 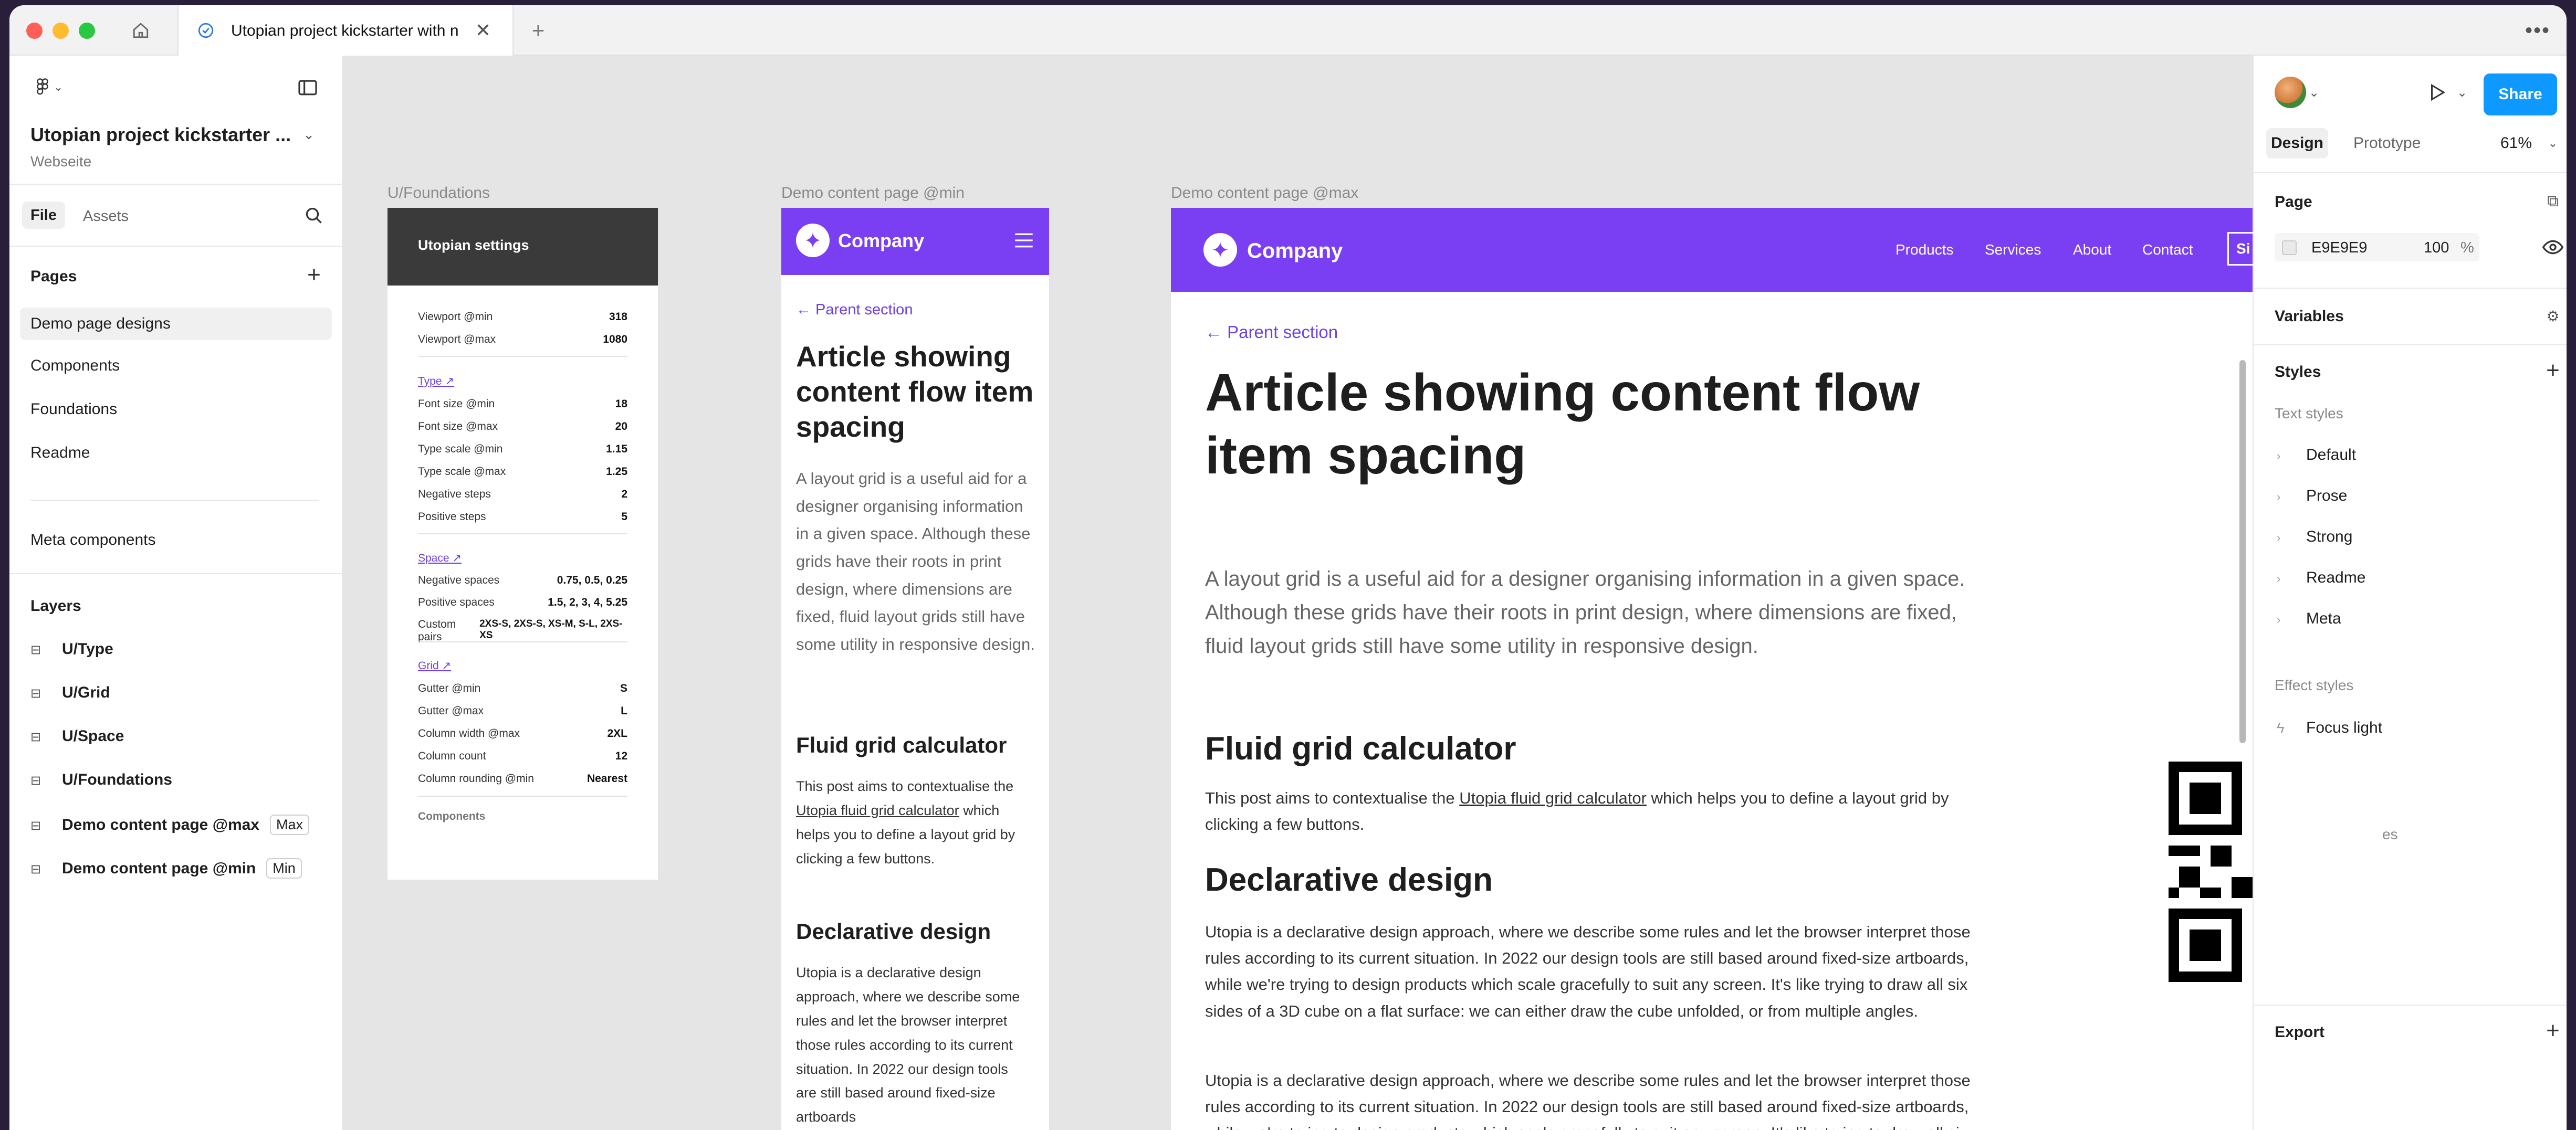 I want to click on nav-contact: Contact, so click(x=2167, y=249).